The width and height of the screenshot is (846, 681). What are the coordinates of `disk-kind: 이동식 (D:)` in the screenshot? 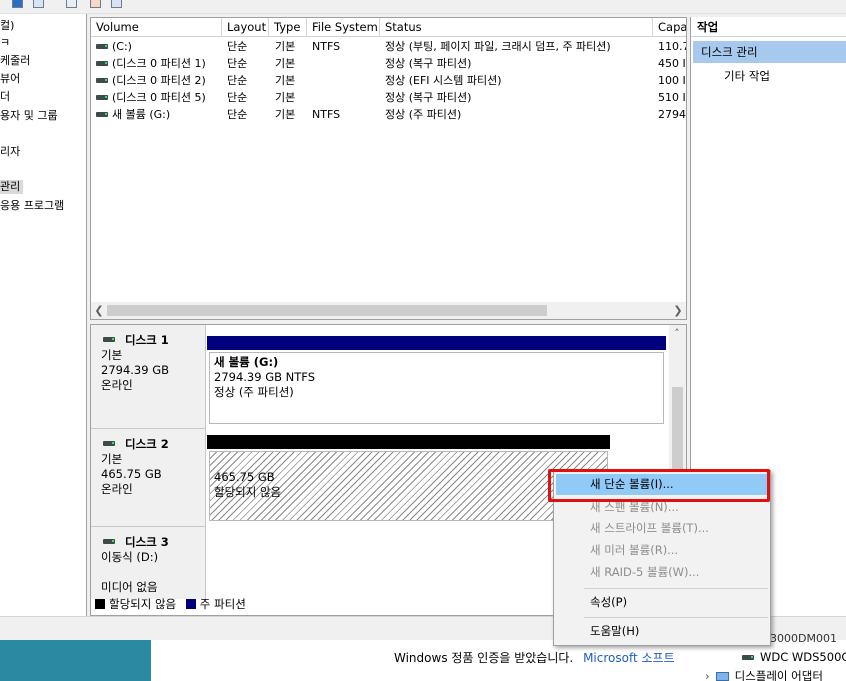 It's located at (130, 557).